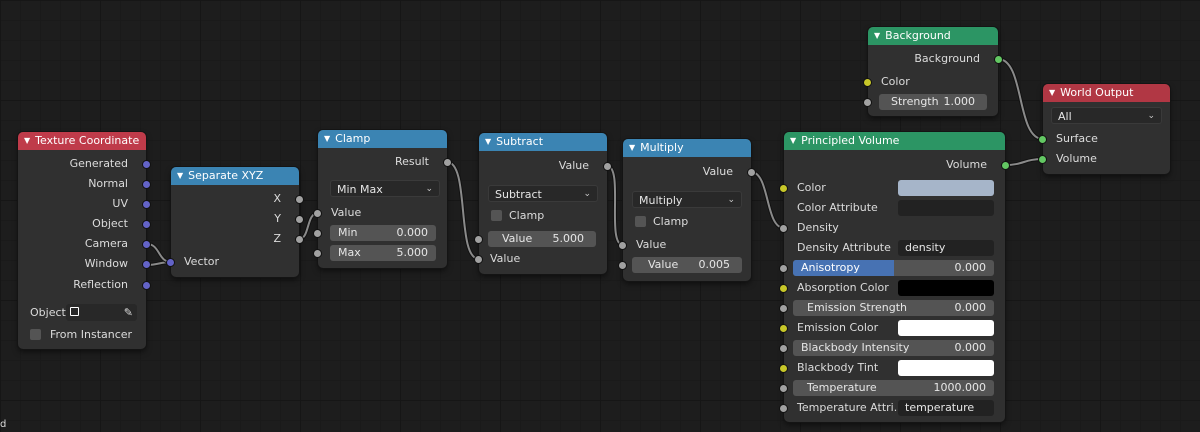 This screenshot has width=1200, height=432. What do you see at coordinates (893, 348) in the screenshot?
I see `blackbody-intensity-field: Blackbody Intensity 0.000` at bounding box center [893, 348].